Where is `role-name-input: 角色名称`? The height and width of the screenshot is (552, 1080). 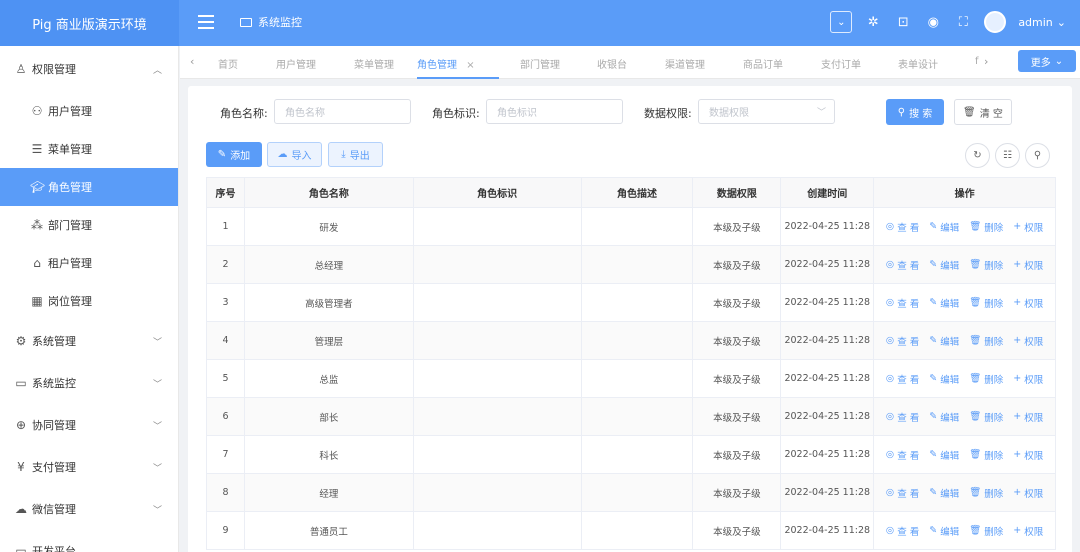 role-name-input: 角色名称 is located at coordinates (342, 111).